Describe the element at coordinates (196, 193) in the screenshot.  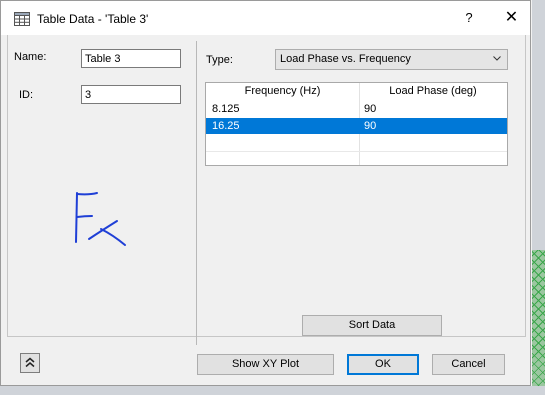
I see `panel-divider` at that location.